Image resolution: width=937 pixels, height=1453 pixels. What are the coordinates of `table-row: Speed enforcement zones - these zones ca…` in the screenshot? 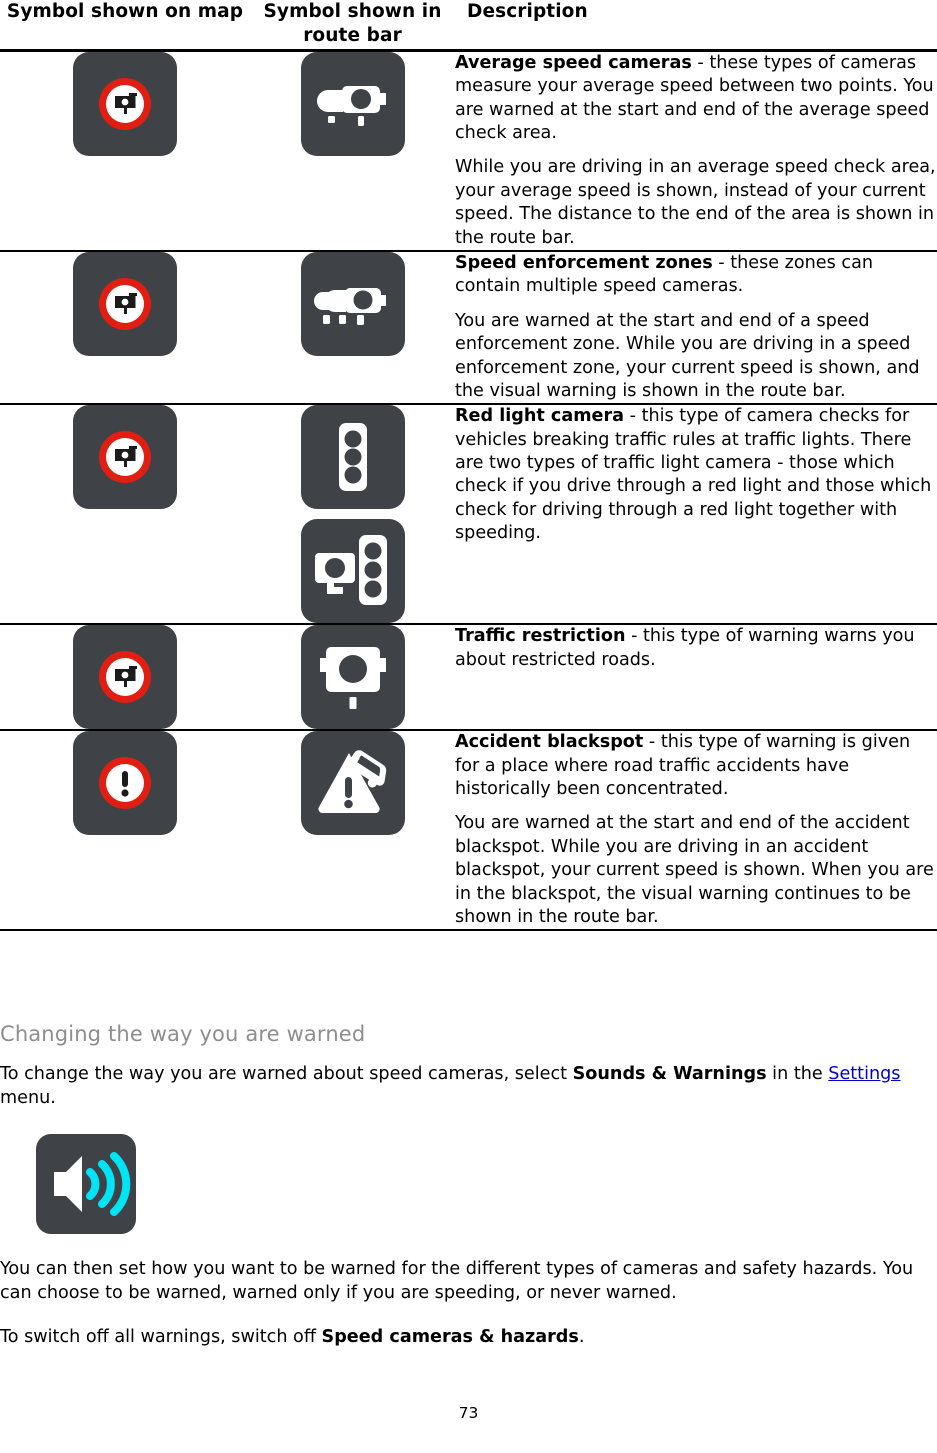 It's located at (468, 327).